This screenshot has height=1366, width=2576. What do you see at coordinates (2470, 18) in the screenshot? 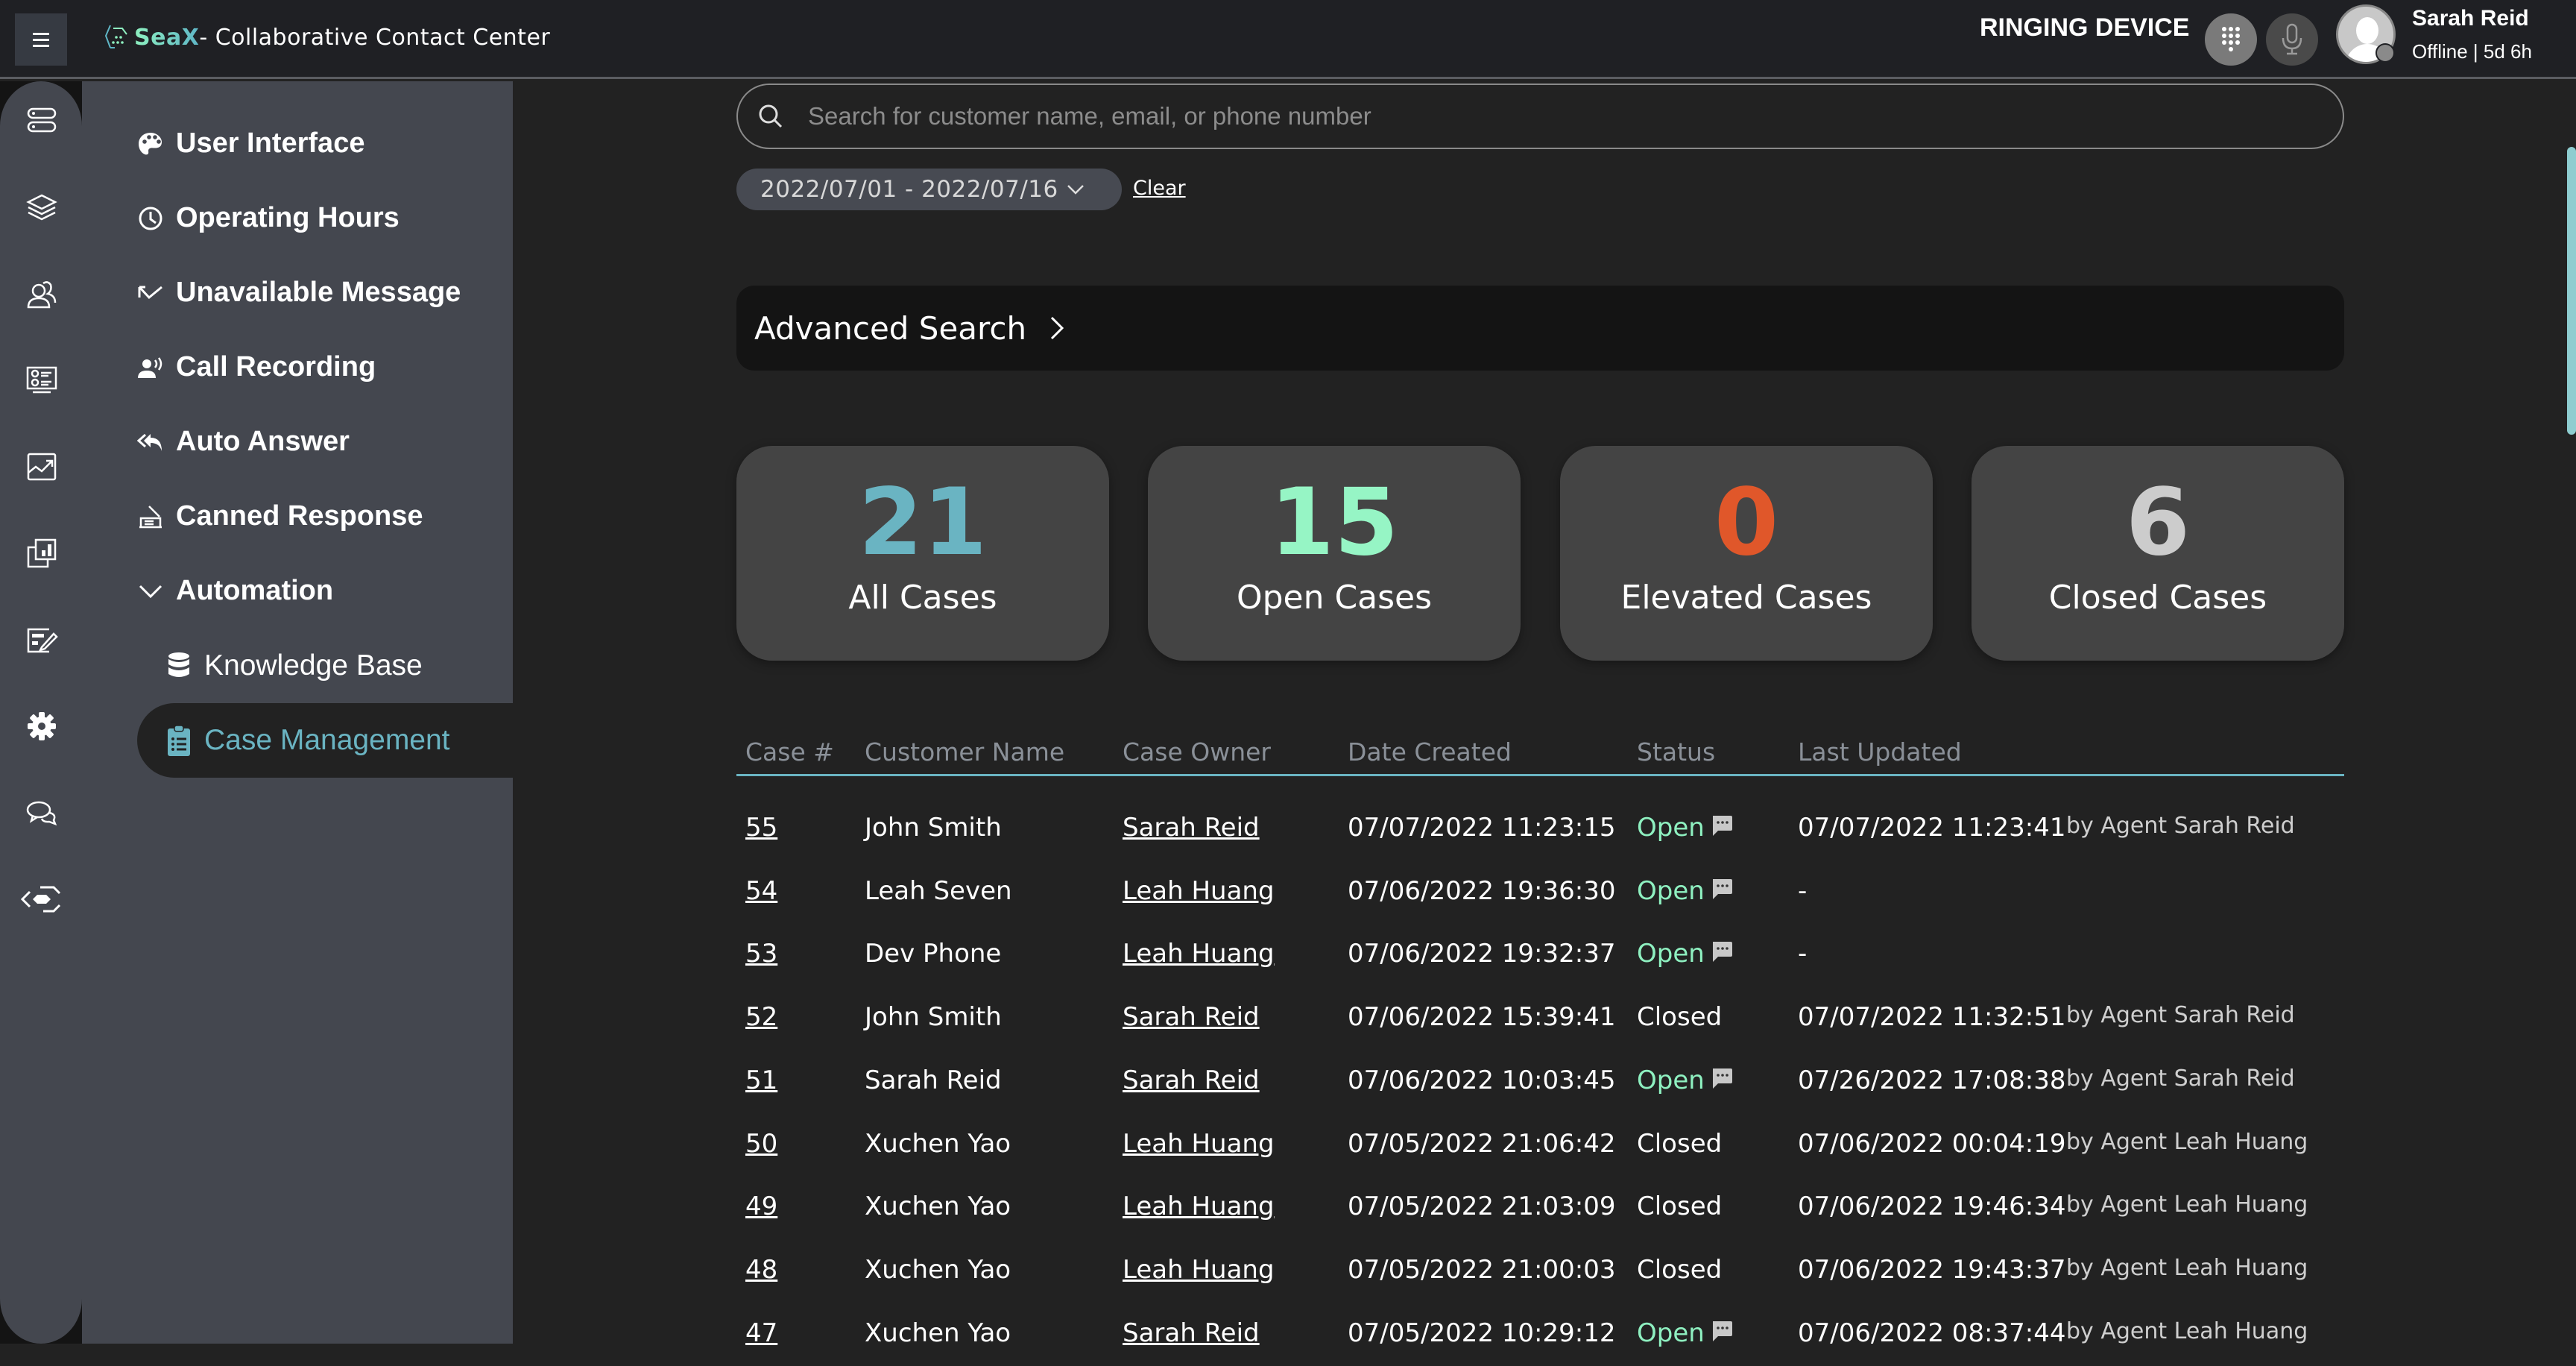
I see `user-name: Sarah Reid` at bounding box center [2470, 18].